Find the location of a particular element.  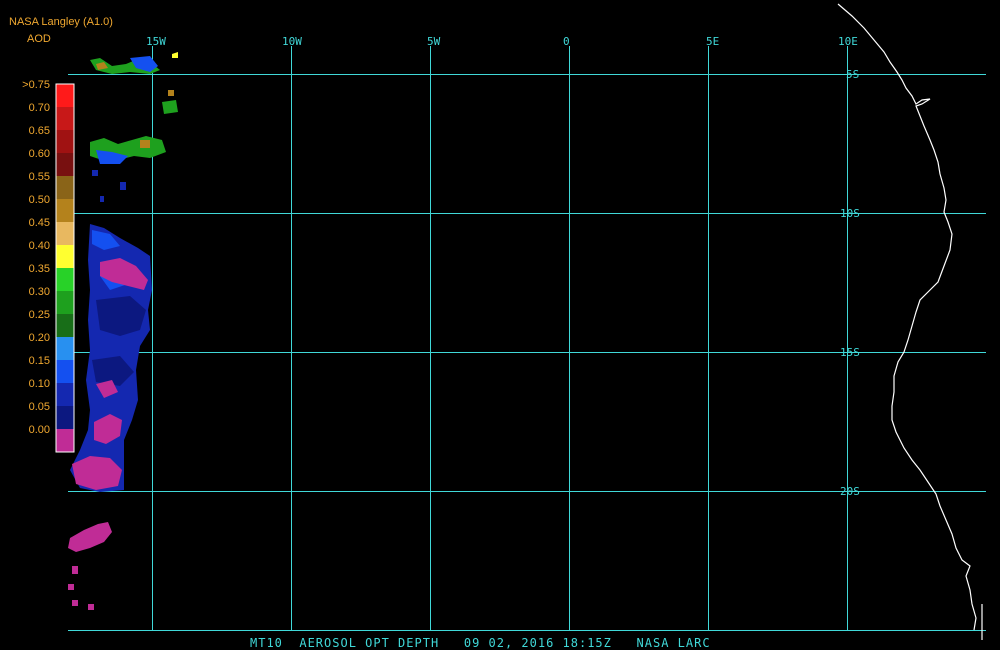

legend-label: 0.65 is located at coordinates (39, 131).